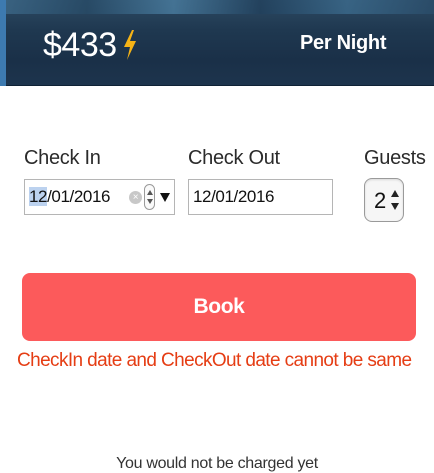 This screenshot has height=473, width=434. Describe the element at coordinates (79, 196) in the screenshot. I see `checkin-date-rest: /01/2016` at that location.